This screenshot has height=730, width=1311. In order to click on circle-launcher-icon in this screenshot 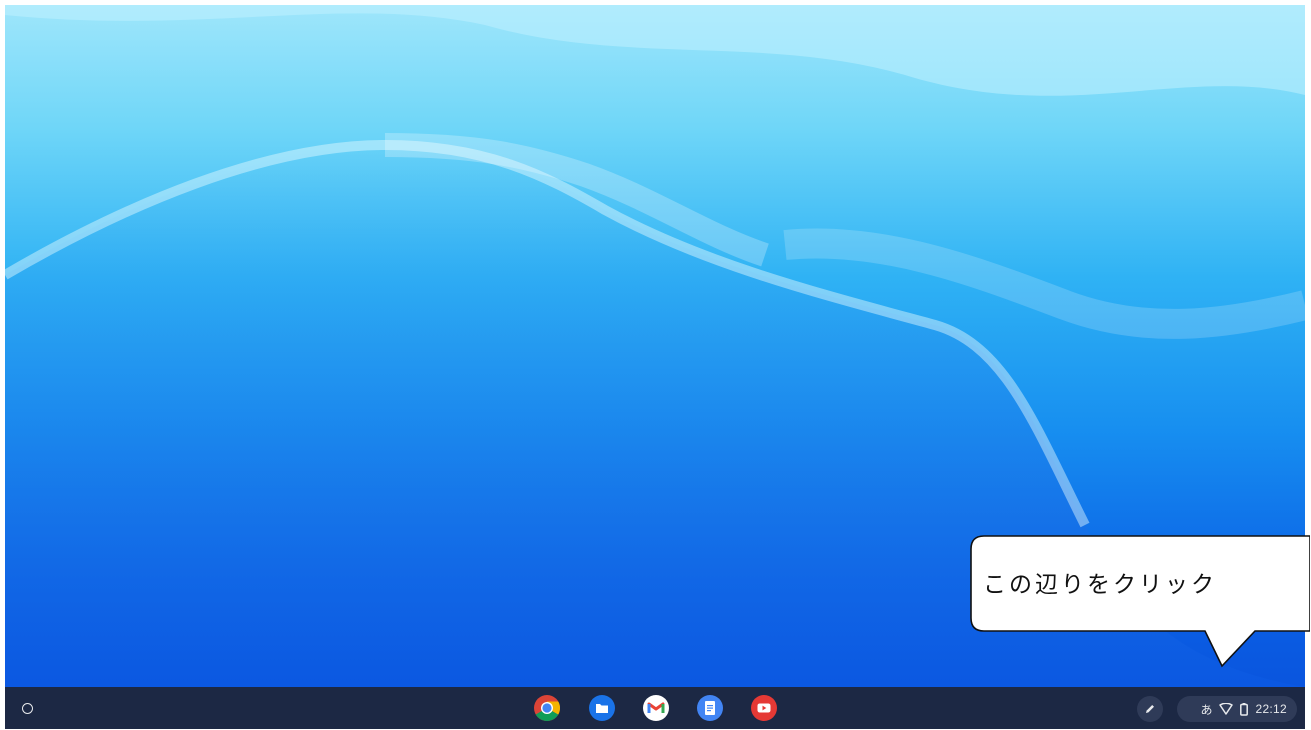, I will do `click(27, 708)`.